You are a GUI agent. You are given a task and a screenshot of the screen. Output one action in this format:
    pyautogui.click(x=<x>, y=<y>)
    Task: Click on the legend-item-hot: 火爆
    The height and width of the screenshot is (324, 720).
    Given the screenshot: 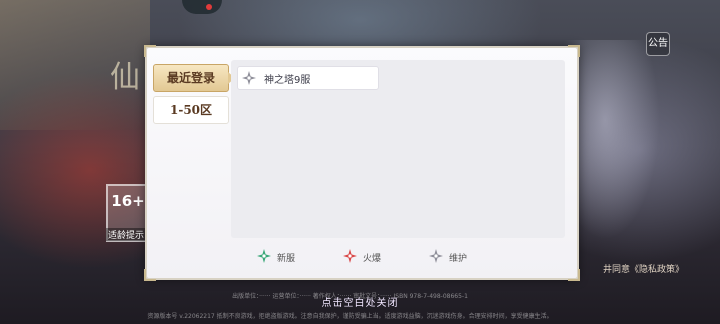 What is the action you would take?
    pyautogui.click(x=362, y=257)
    